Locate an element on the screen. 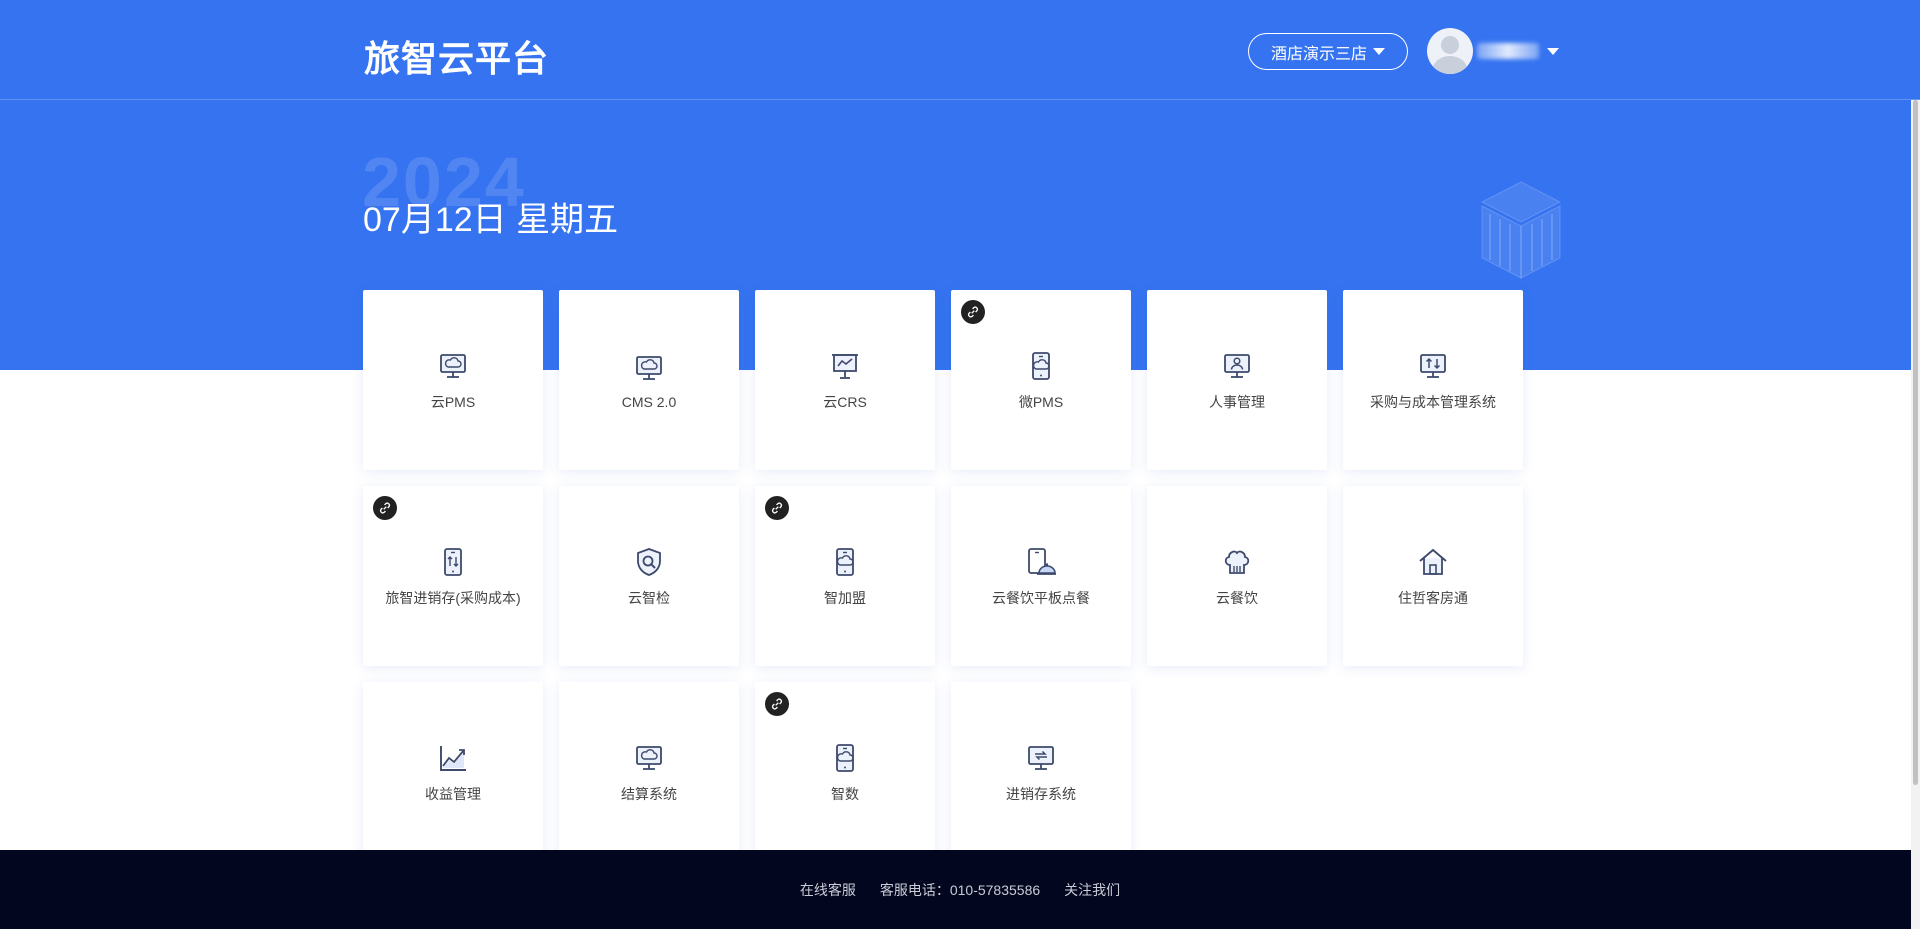 The height and width of the screenshot is (929, 1920). monitor-person-icon is located at coordinates (1237, 366).